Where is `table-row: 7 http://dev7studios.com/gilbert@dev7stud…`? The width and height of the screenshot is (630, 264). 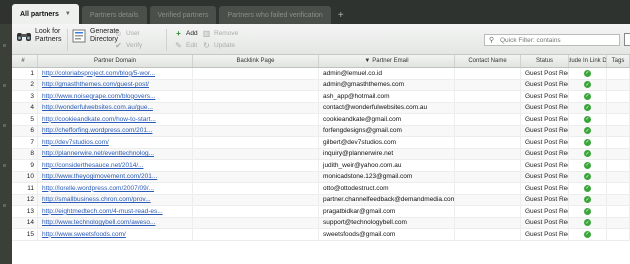
table-row: 7 http://dev7studios.com/gilbert@dev7stud… is located at coordinates (321, 143).